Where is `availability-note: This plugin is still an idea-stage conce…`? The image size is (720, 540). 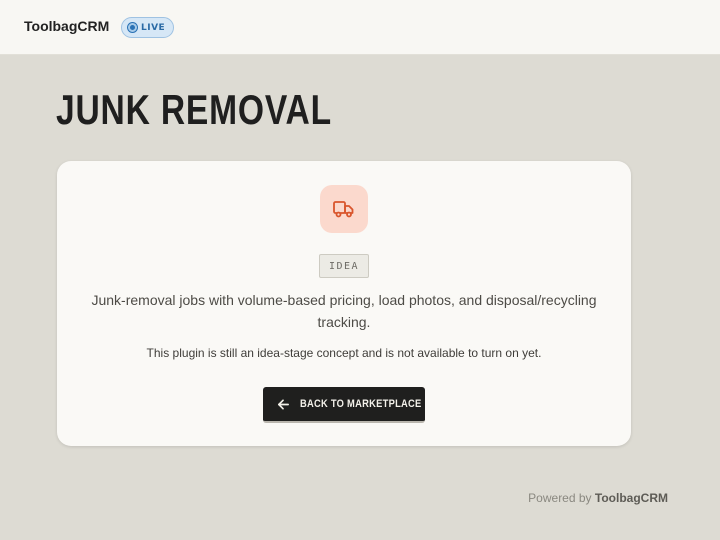 availability-note: This plugin is still an idea-stage conce… is located at coordinates (344, 353).